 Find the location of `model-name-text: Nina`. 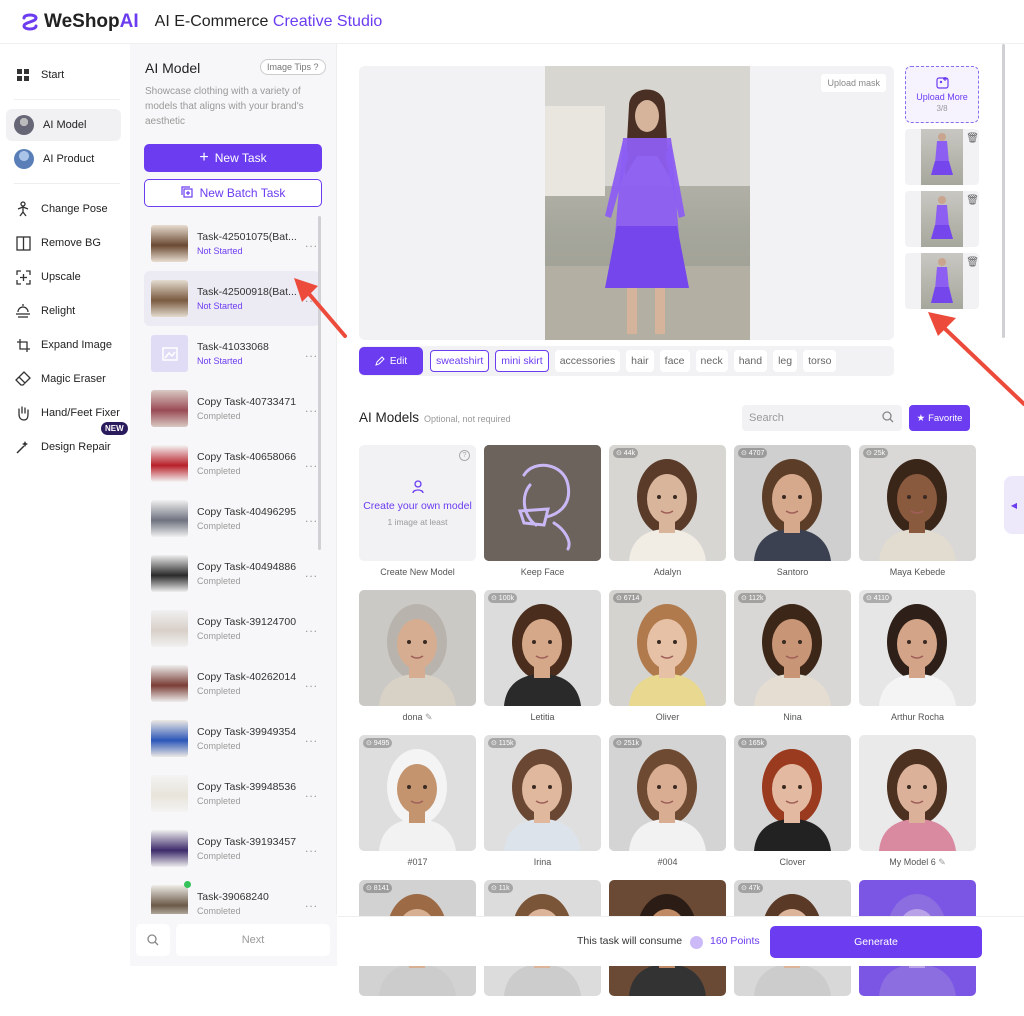

model-name-text: Nina is located at coordinates (792, 717).